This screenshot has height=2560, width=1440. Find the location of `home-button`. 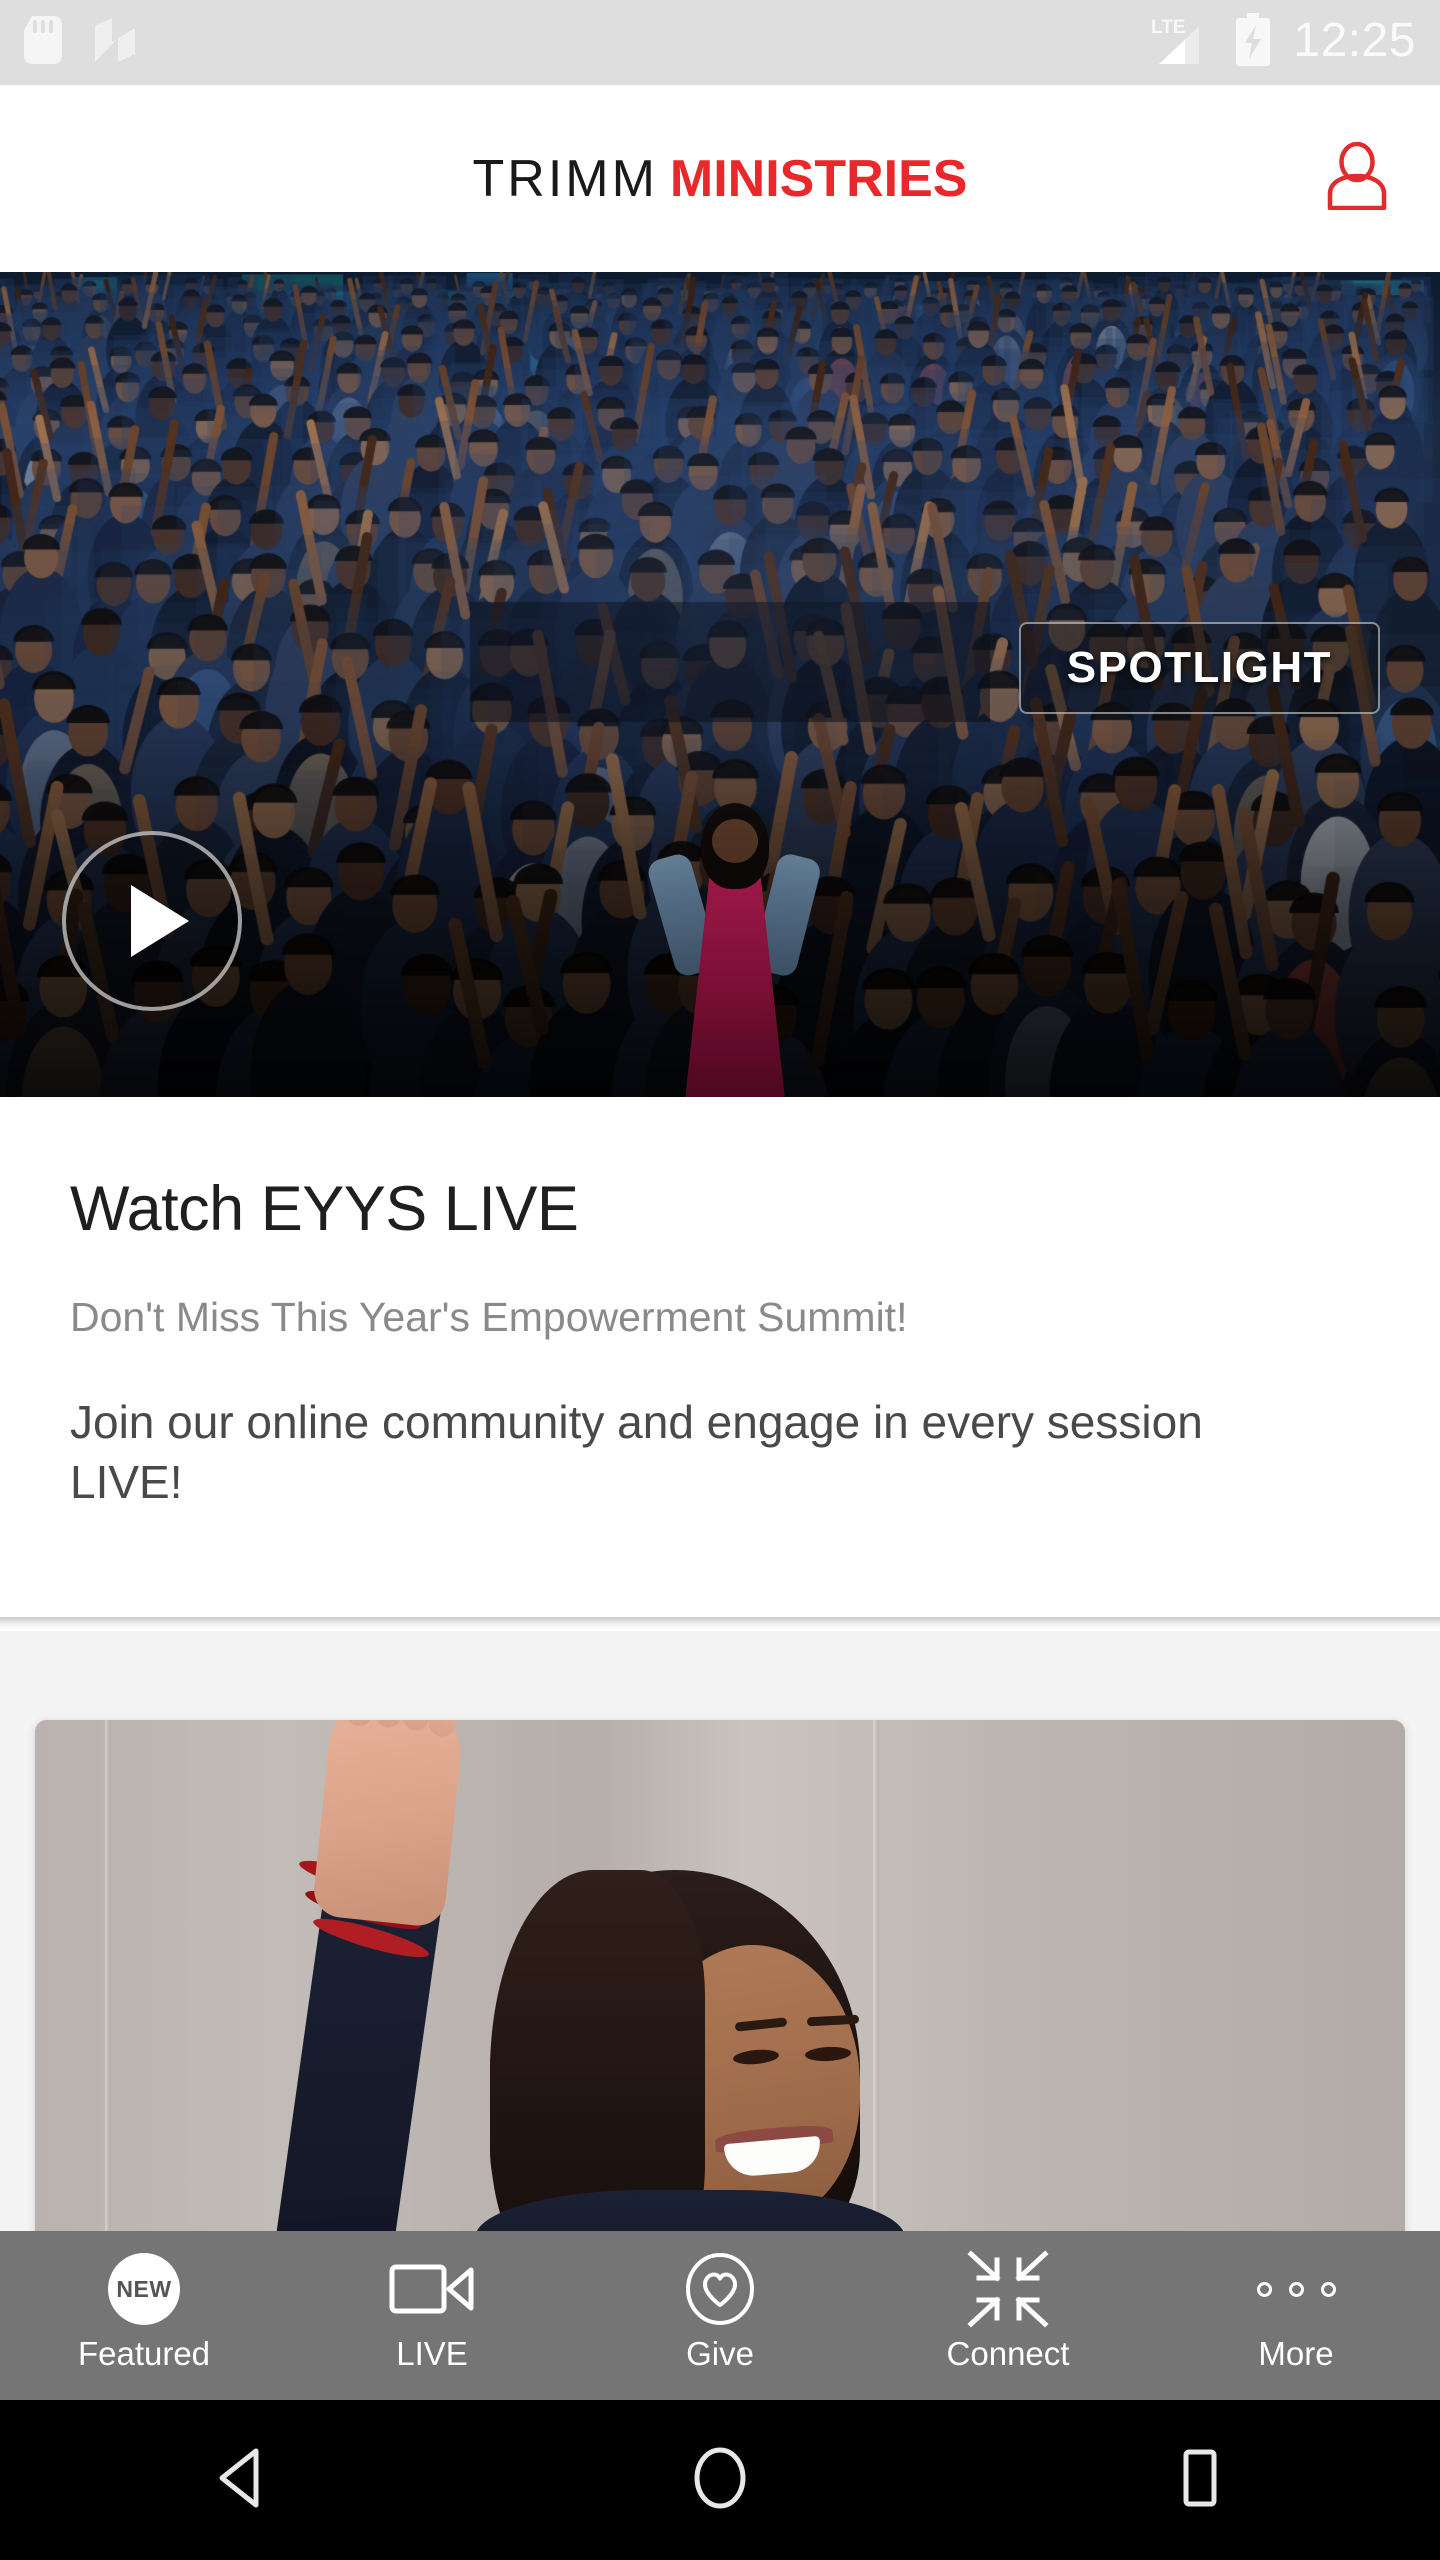

home-button is located at coordinates (720, 2480).